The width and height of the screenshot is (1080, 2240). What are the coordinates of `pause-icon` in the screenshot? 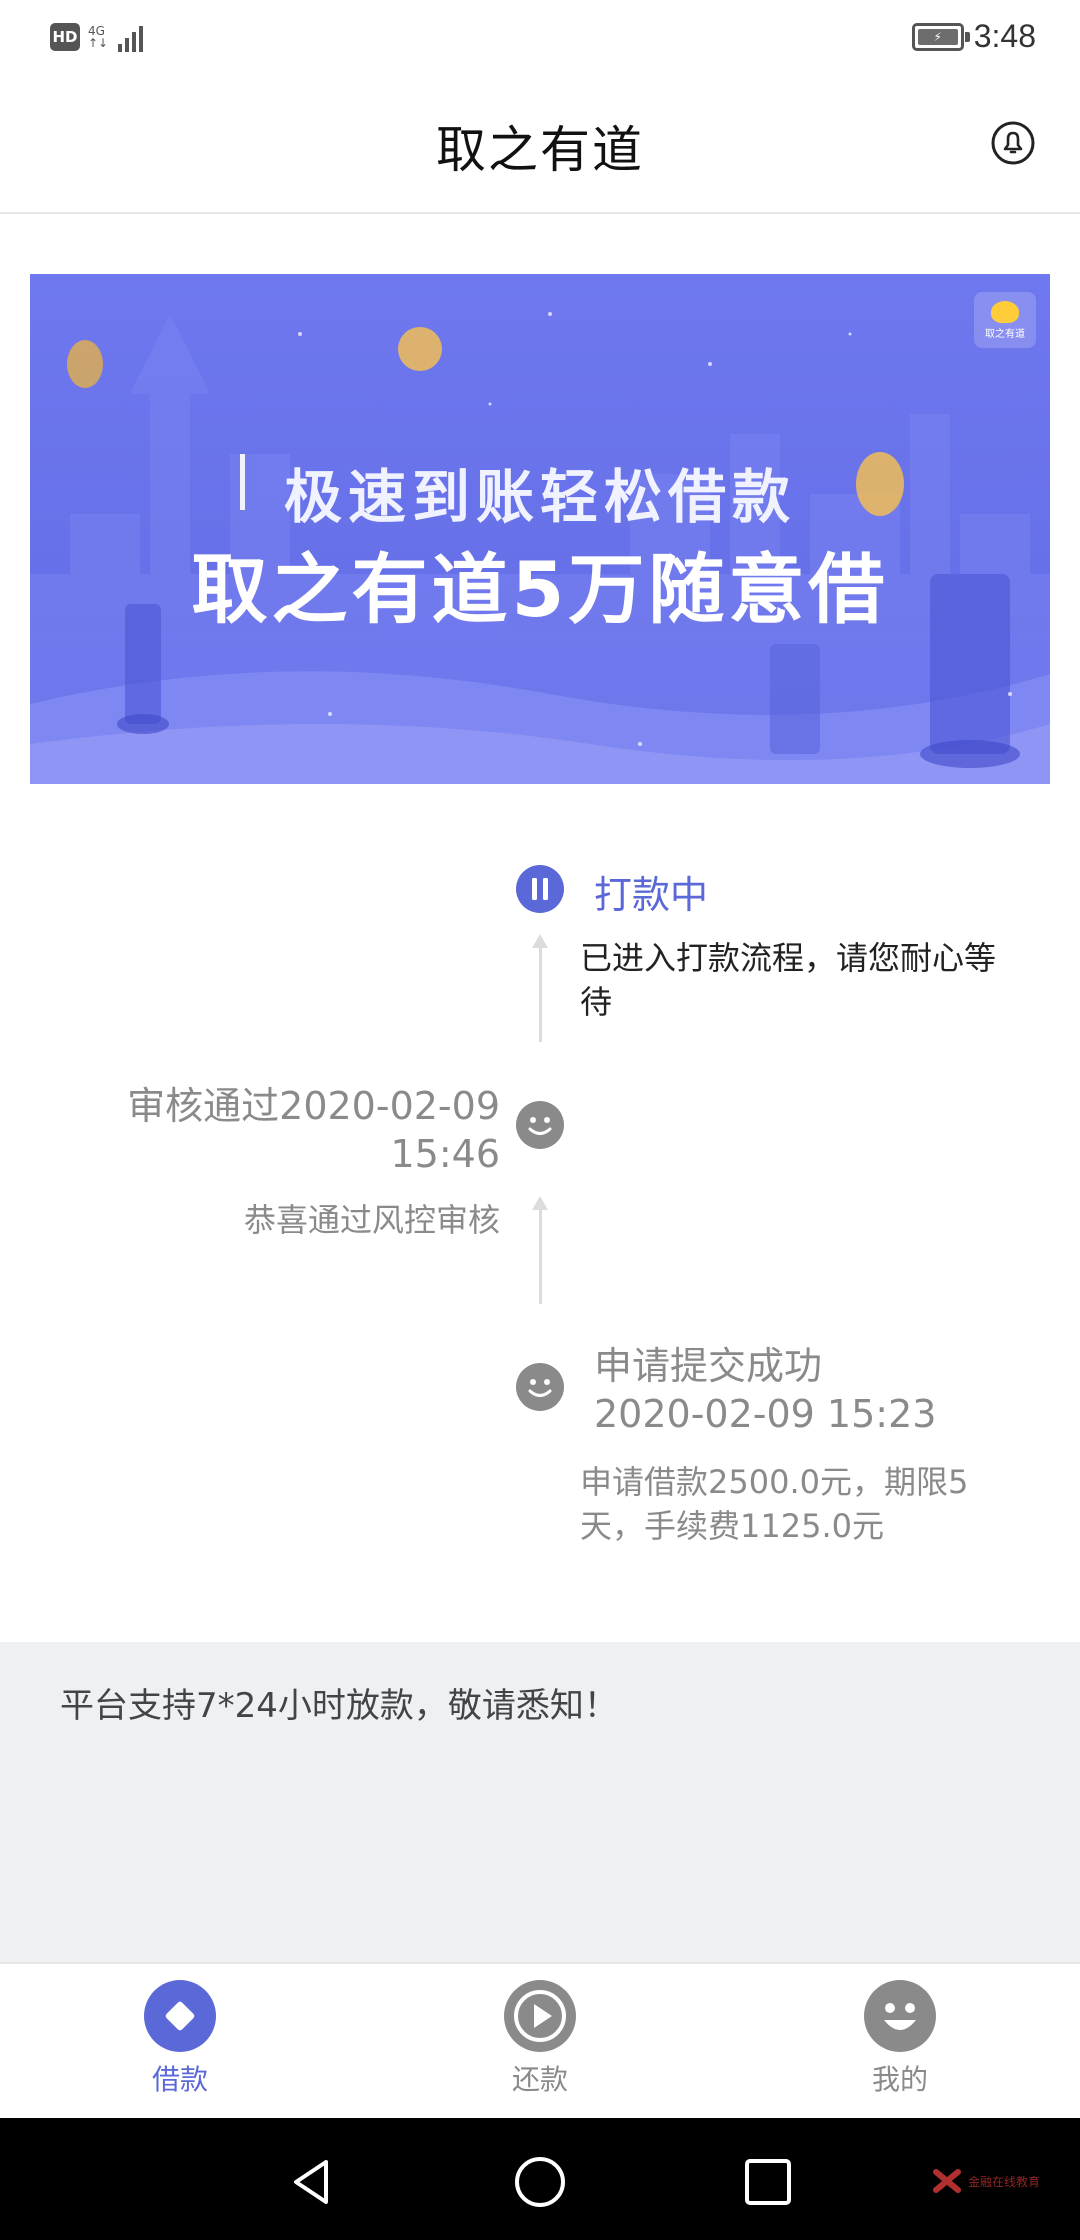 It's located at (540, 889).